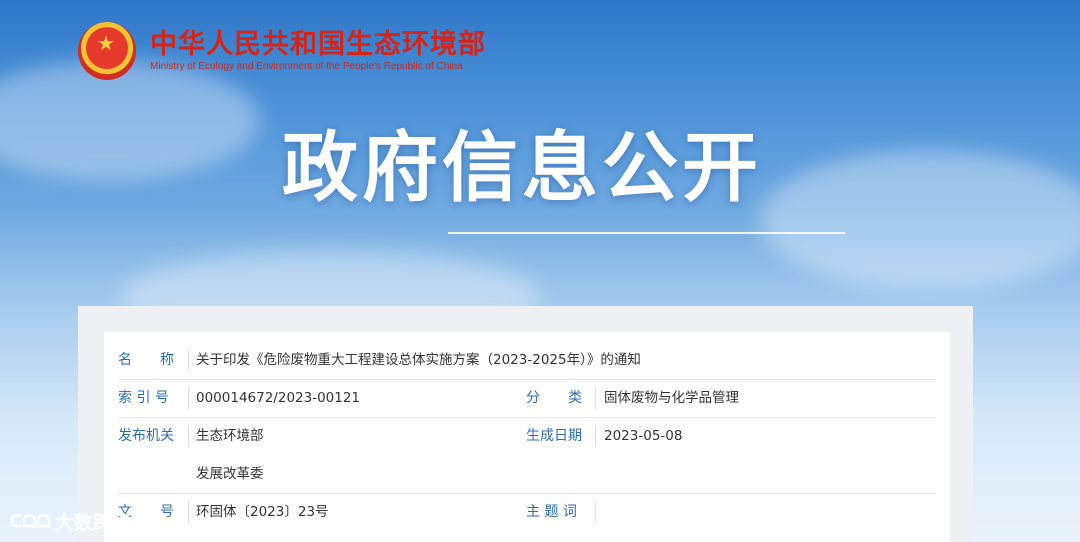  Describe the element at coordinates (230, 436) in the screenshot. I see `issuer-value-1: 生态环境部` at that location.